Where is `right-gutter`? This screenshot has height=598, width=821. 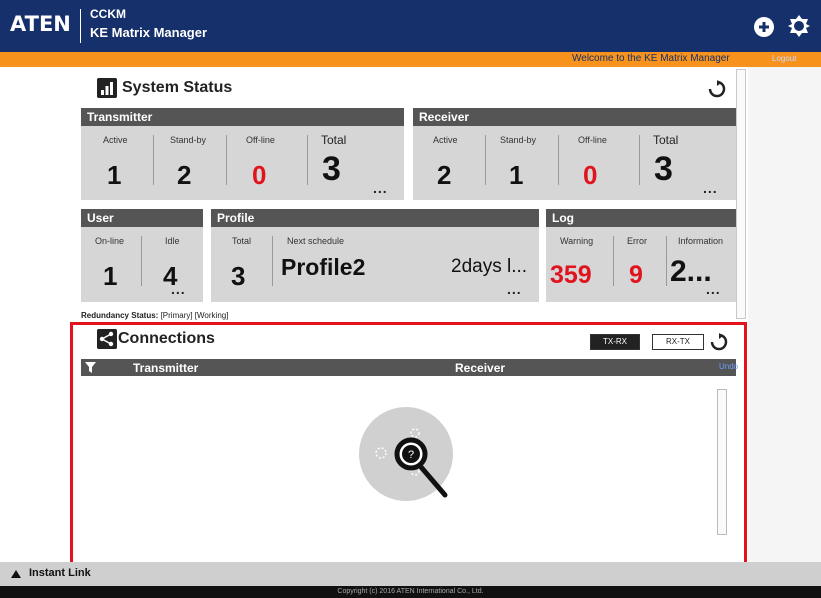
right-gutter is located at coordinates (784, 314).